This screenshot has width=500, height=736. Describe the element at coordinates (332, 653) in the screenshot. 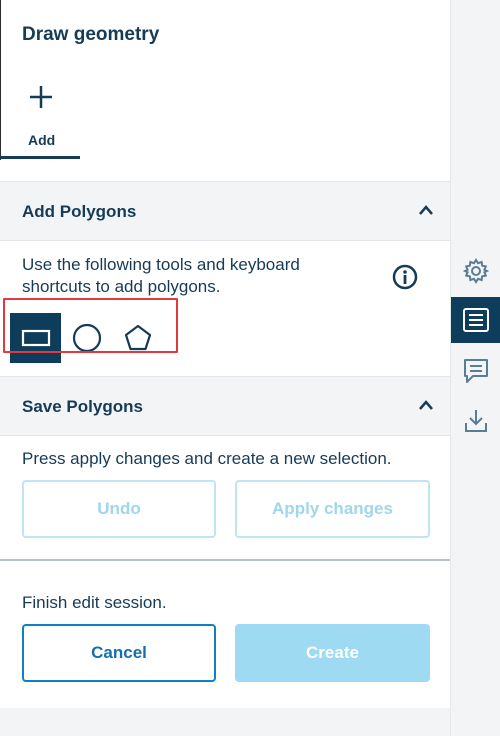

I see `create-button: Create` at that location.